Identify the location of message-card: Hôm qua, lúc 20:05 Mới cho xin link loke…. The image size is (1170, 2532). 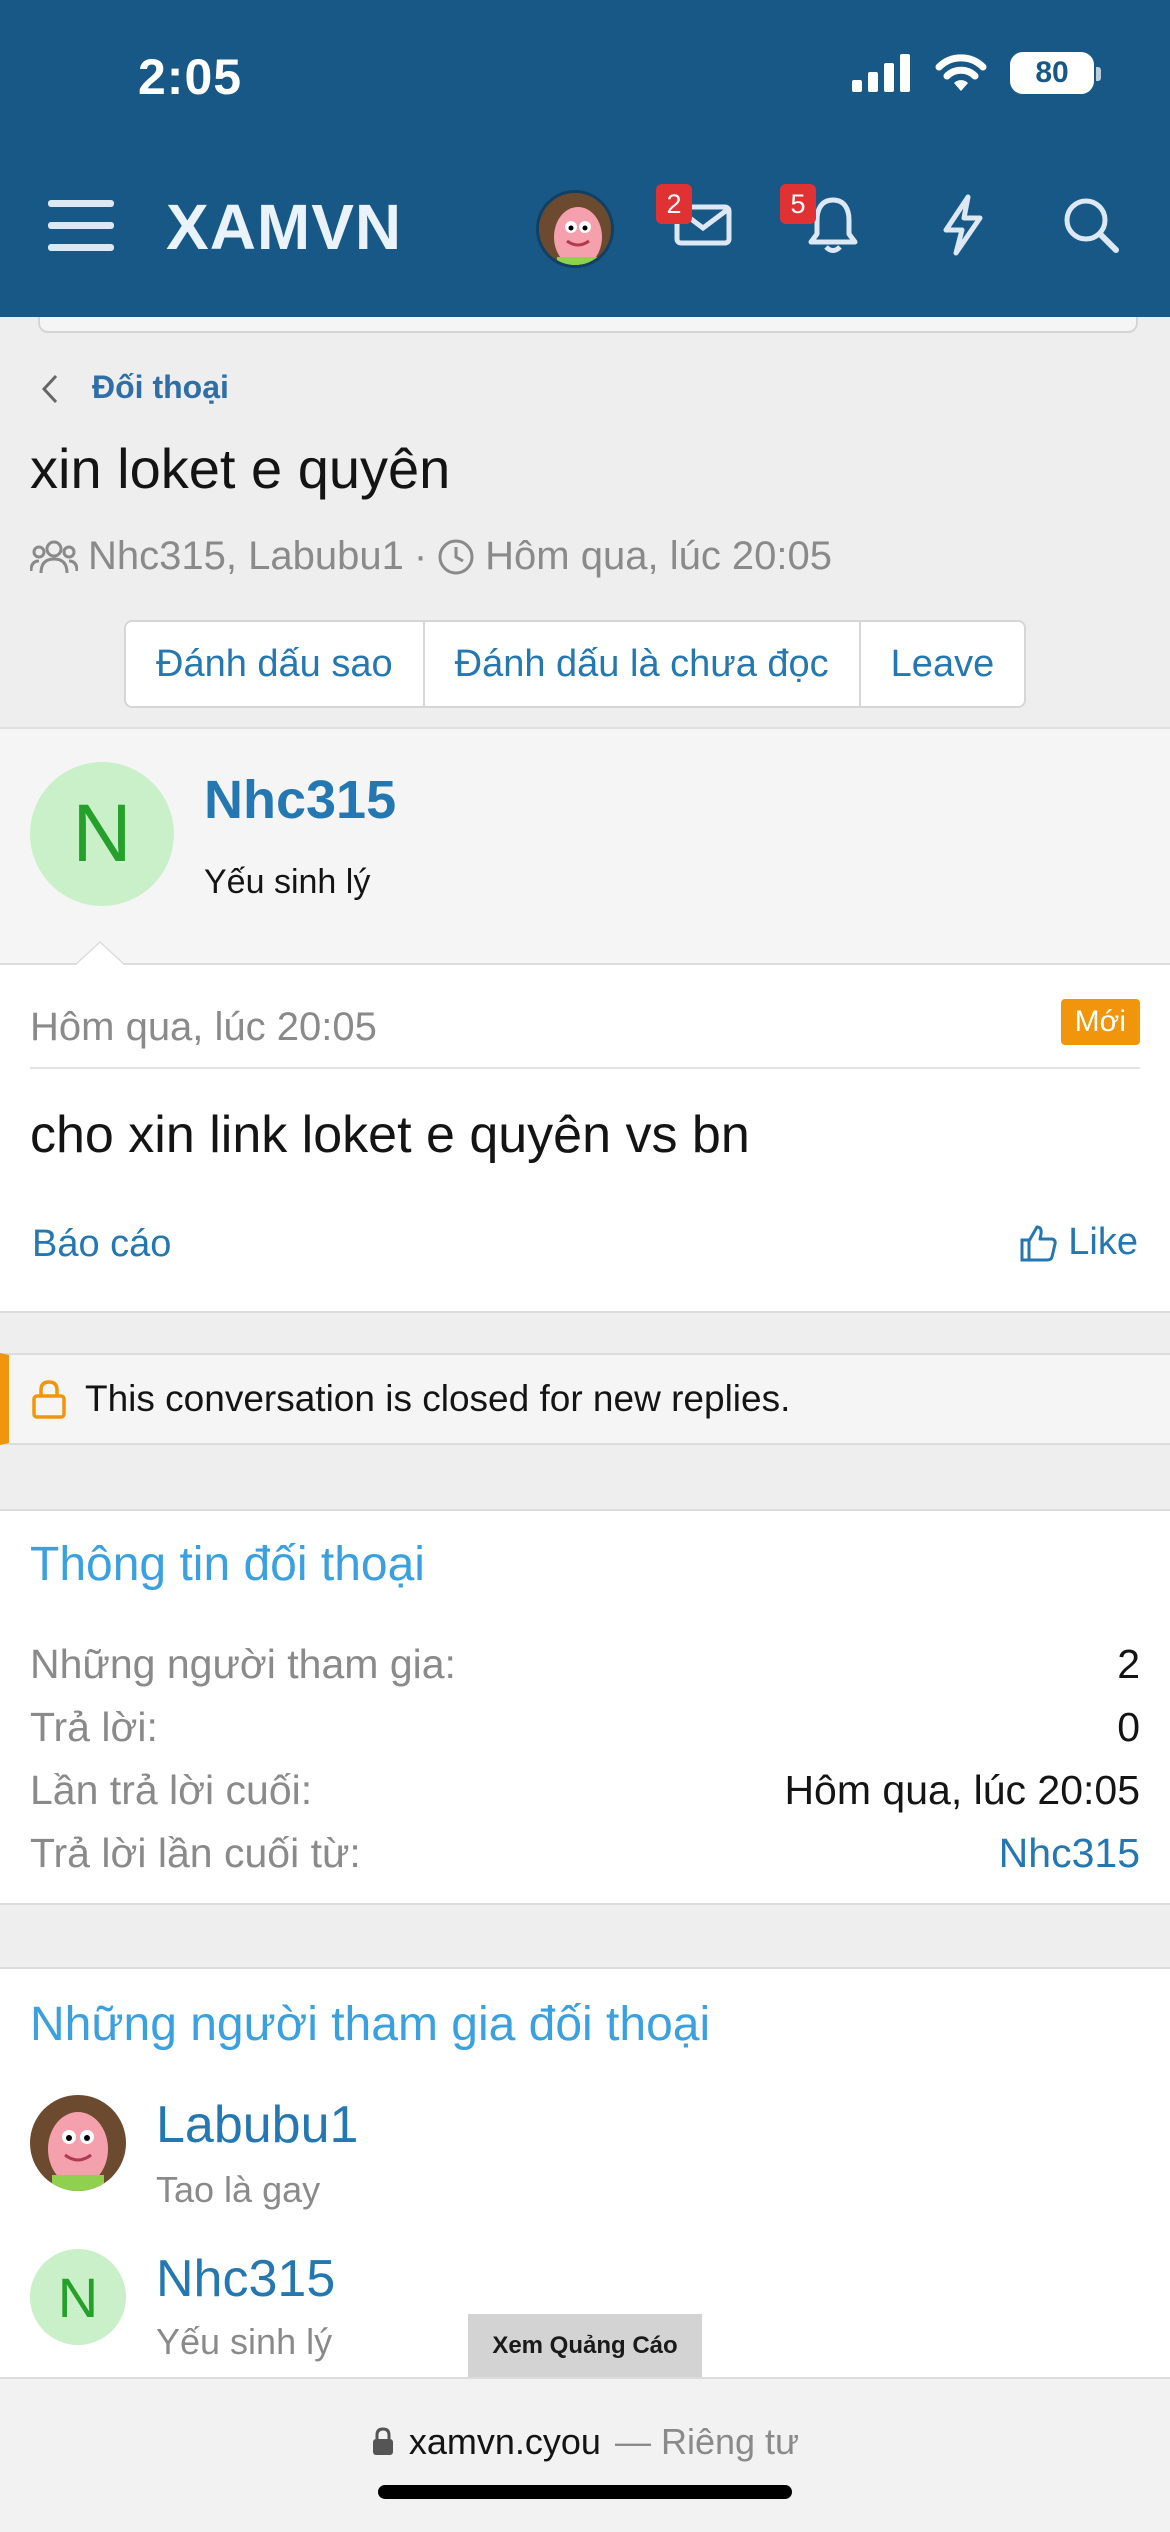
(585, 1127).